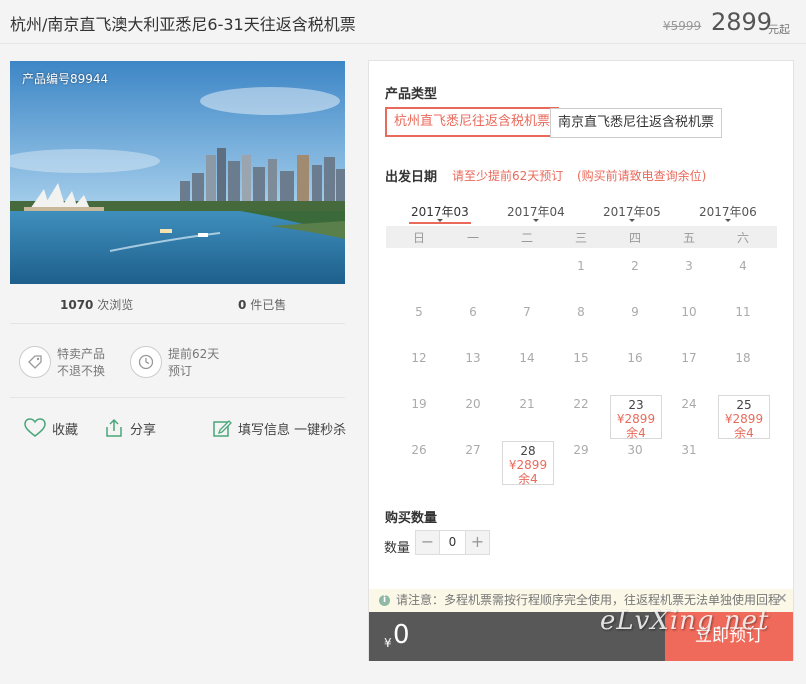 This screenshot has width=806, height=684. I want to click on calendar-weekday-header: 日 一 二 三 四 五 六, so click(581, 237).